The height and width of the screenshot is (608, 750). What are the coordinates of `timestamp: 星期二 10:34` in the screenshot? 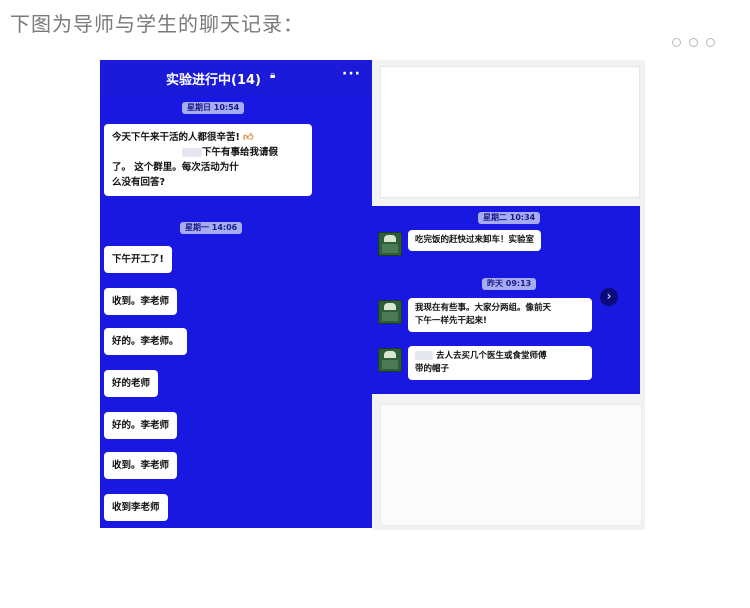 It's located at (509, 218).